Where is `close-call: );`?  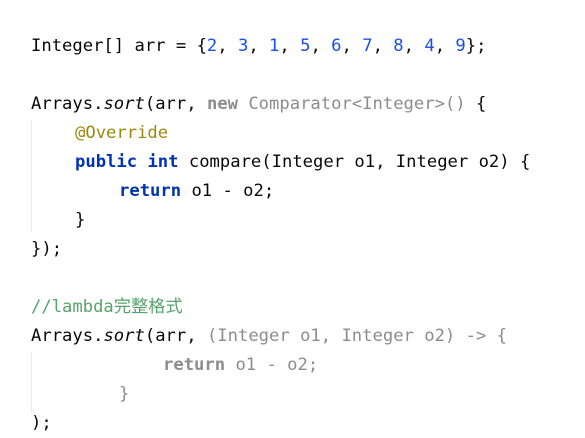
close-call: ); is located at coordinates (41, 423).